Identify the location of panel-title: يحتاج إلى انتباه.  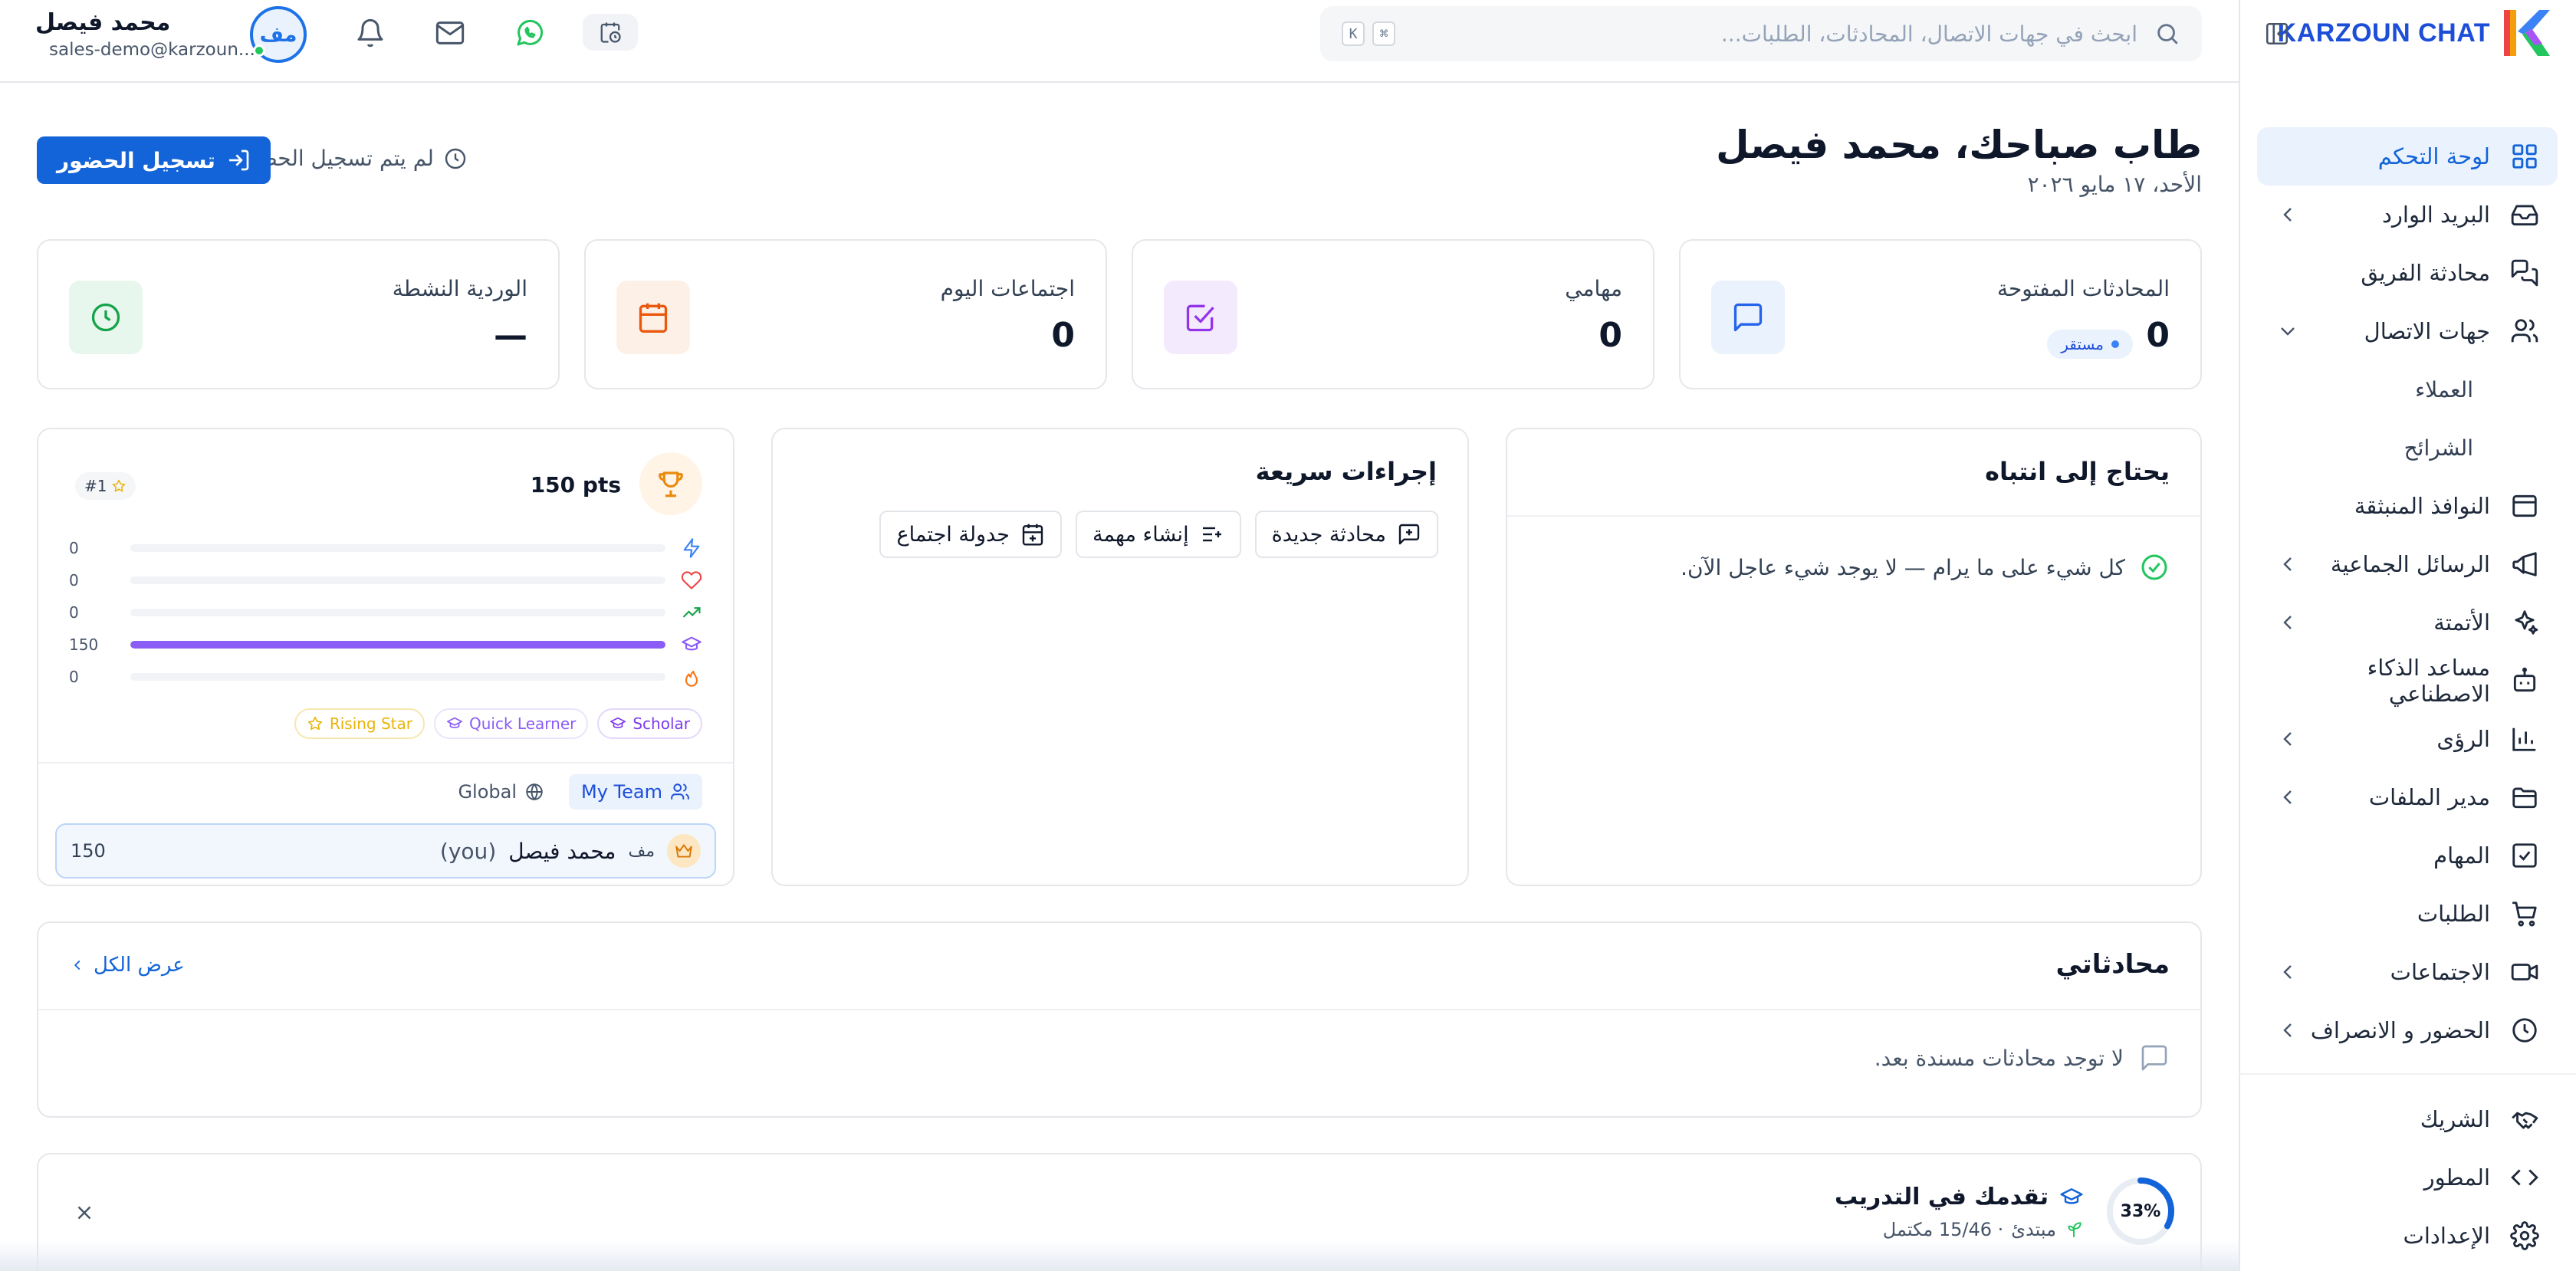
(2077, 471).